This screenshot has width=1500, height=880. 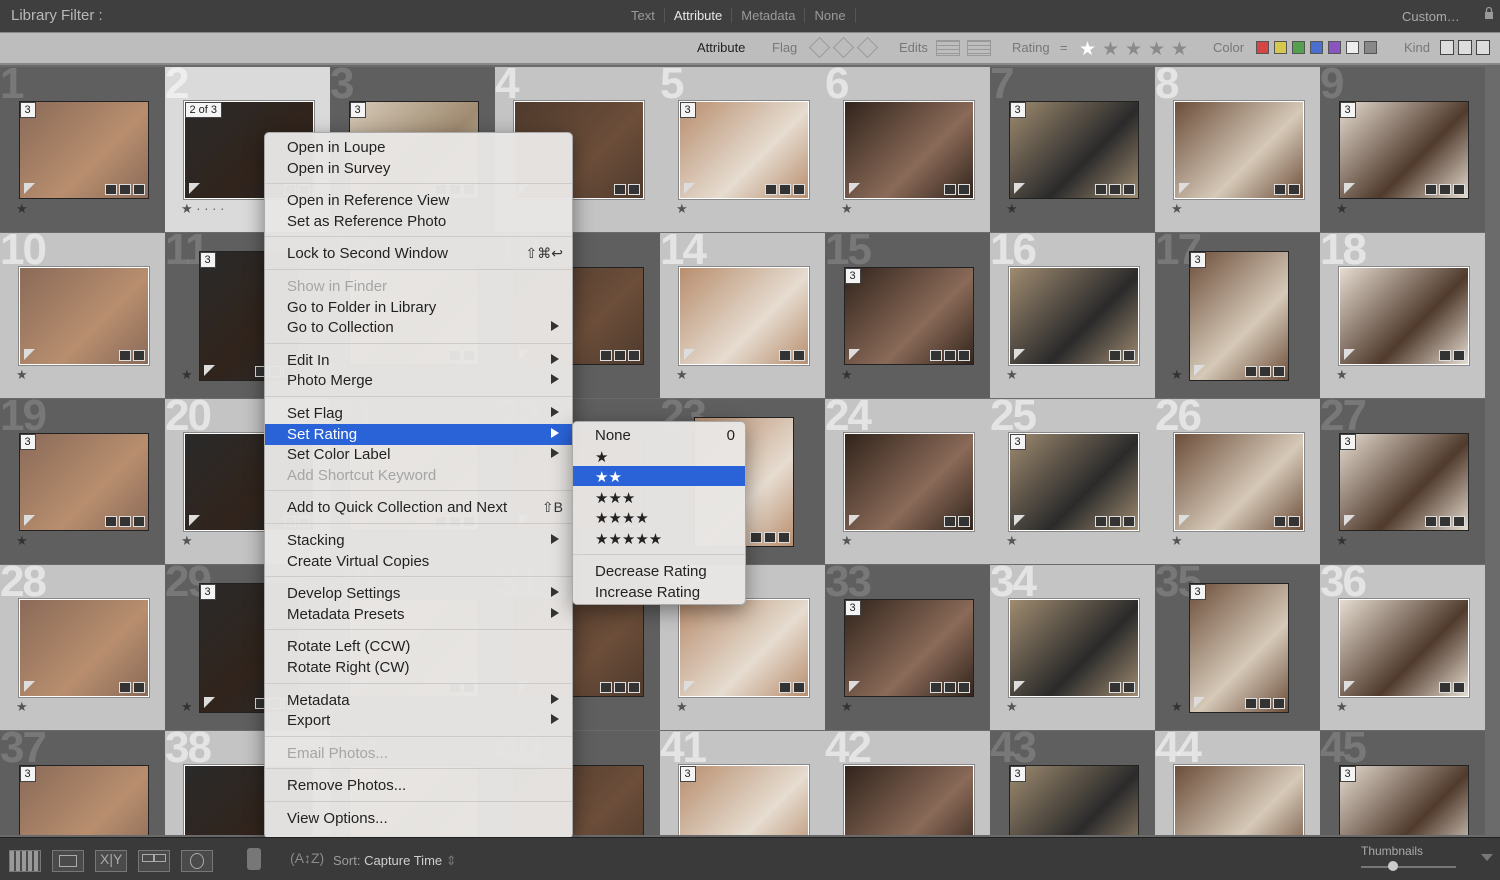 What do you see at coordinates (1370, 47) in the screenshot?
I see `color-swatch-none` at bounding box center [1370, 47].